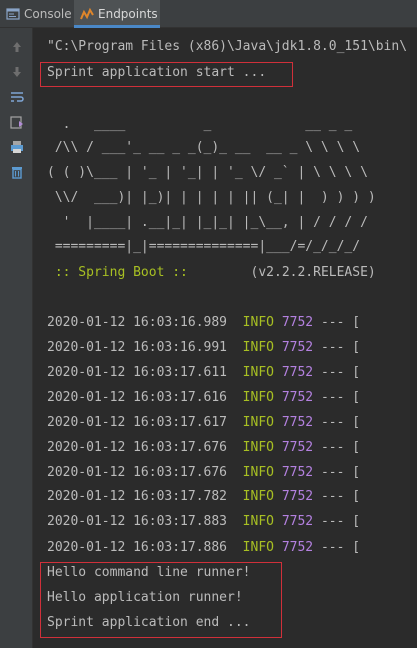 Image resolution: width=417 pixels, height=648 pixels. I want to click on log-timestamp: 2020-01-12 16:03:17.611, so click(137, 372).